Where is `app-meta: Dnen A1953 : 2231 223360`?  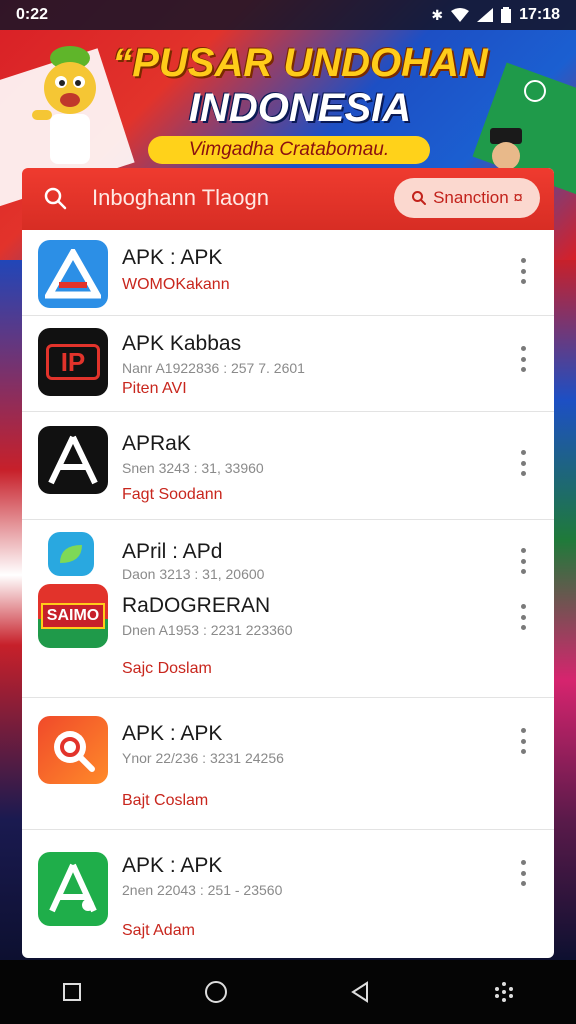
app-meta: Dnen A1953 : 2231 223360 is located at coordinates (207, 630).